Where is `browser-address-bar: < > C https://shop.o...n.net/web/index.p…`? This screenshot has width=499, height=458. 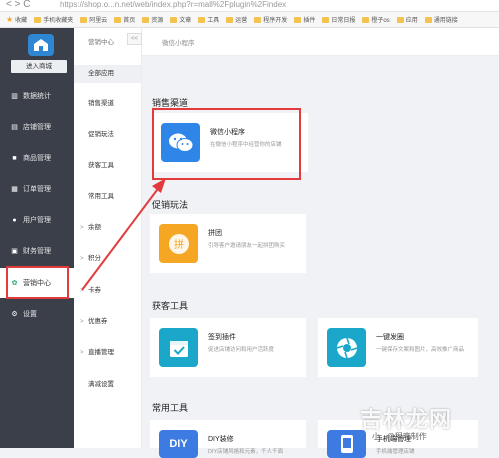 browser-address-bar: < > C https://shop.o...n.net/web/index.p… is located at coordinates (249, 6).